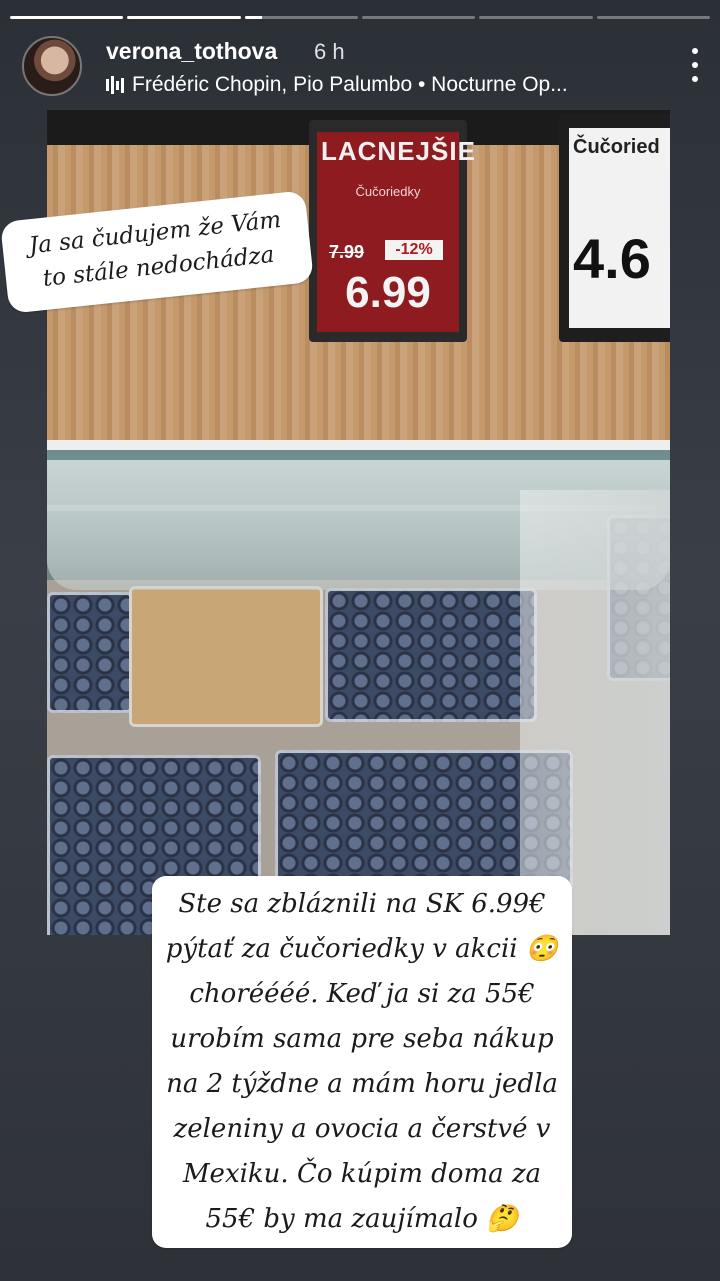 The width and height of the screenshot is (720, 1281). What do you see at coordinates (695, 65) in the screenshot?
I see `more-options-icon` at bounding box center [695, 65].